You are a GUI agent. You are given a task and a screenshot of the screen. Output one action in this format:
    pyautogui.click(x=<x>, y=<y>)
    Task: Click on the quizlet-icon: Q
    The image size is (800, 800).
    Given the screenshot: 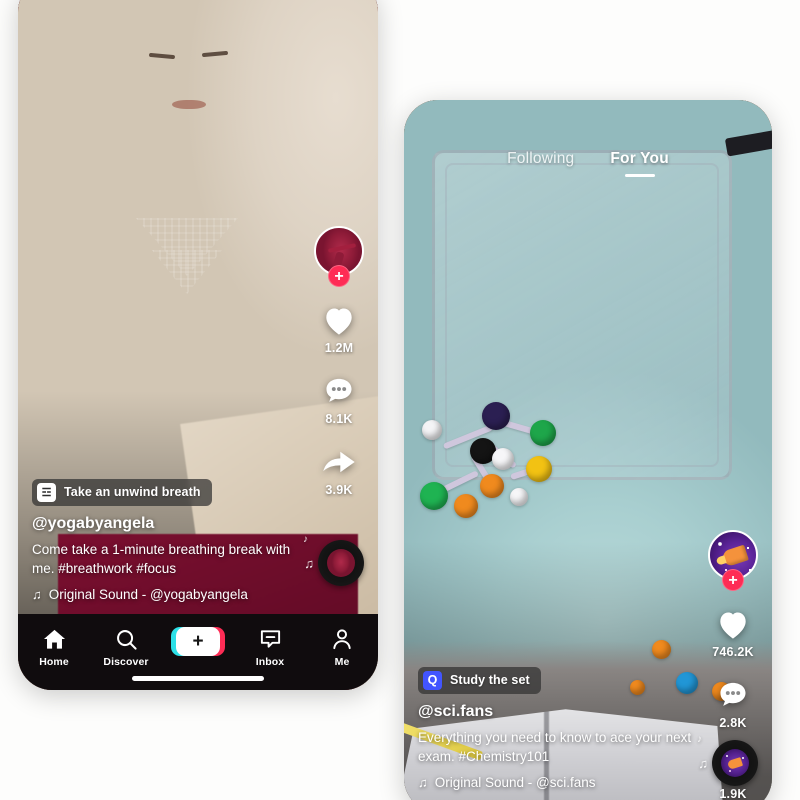 What is the action you would take?
    pyautogui.click(x=432, y=680)
    